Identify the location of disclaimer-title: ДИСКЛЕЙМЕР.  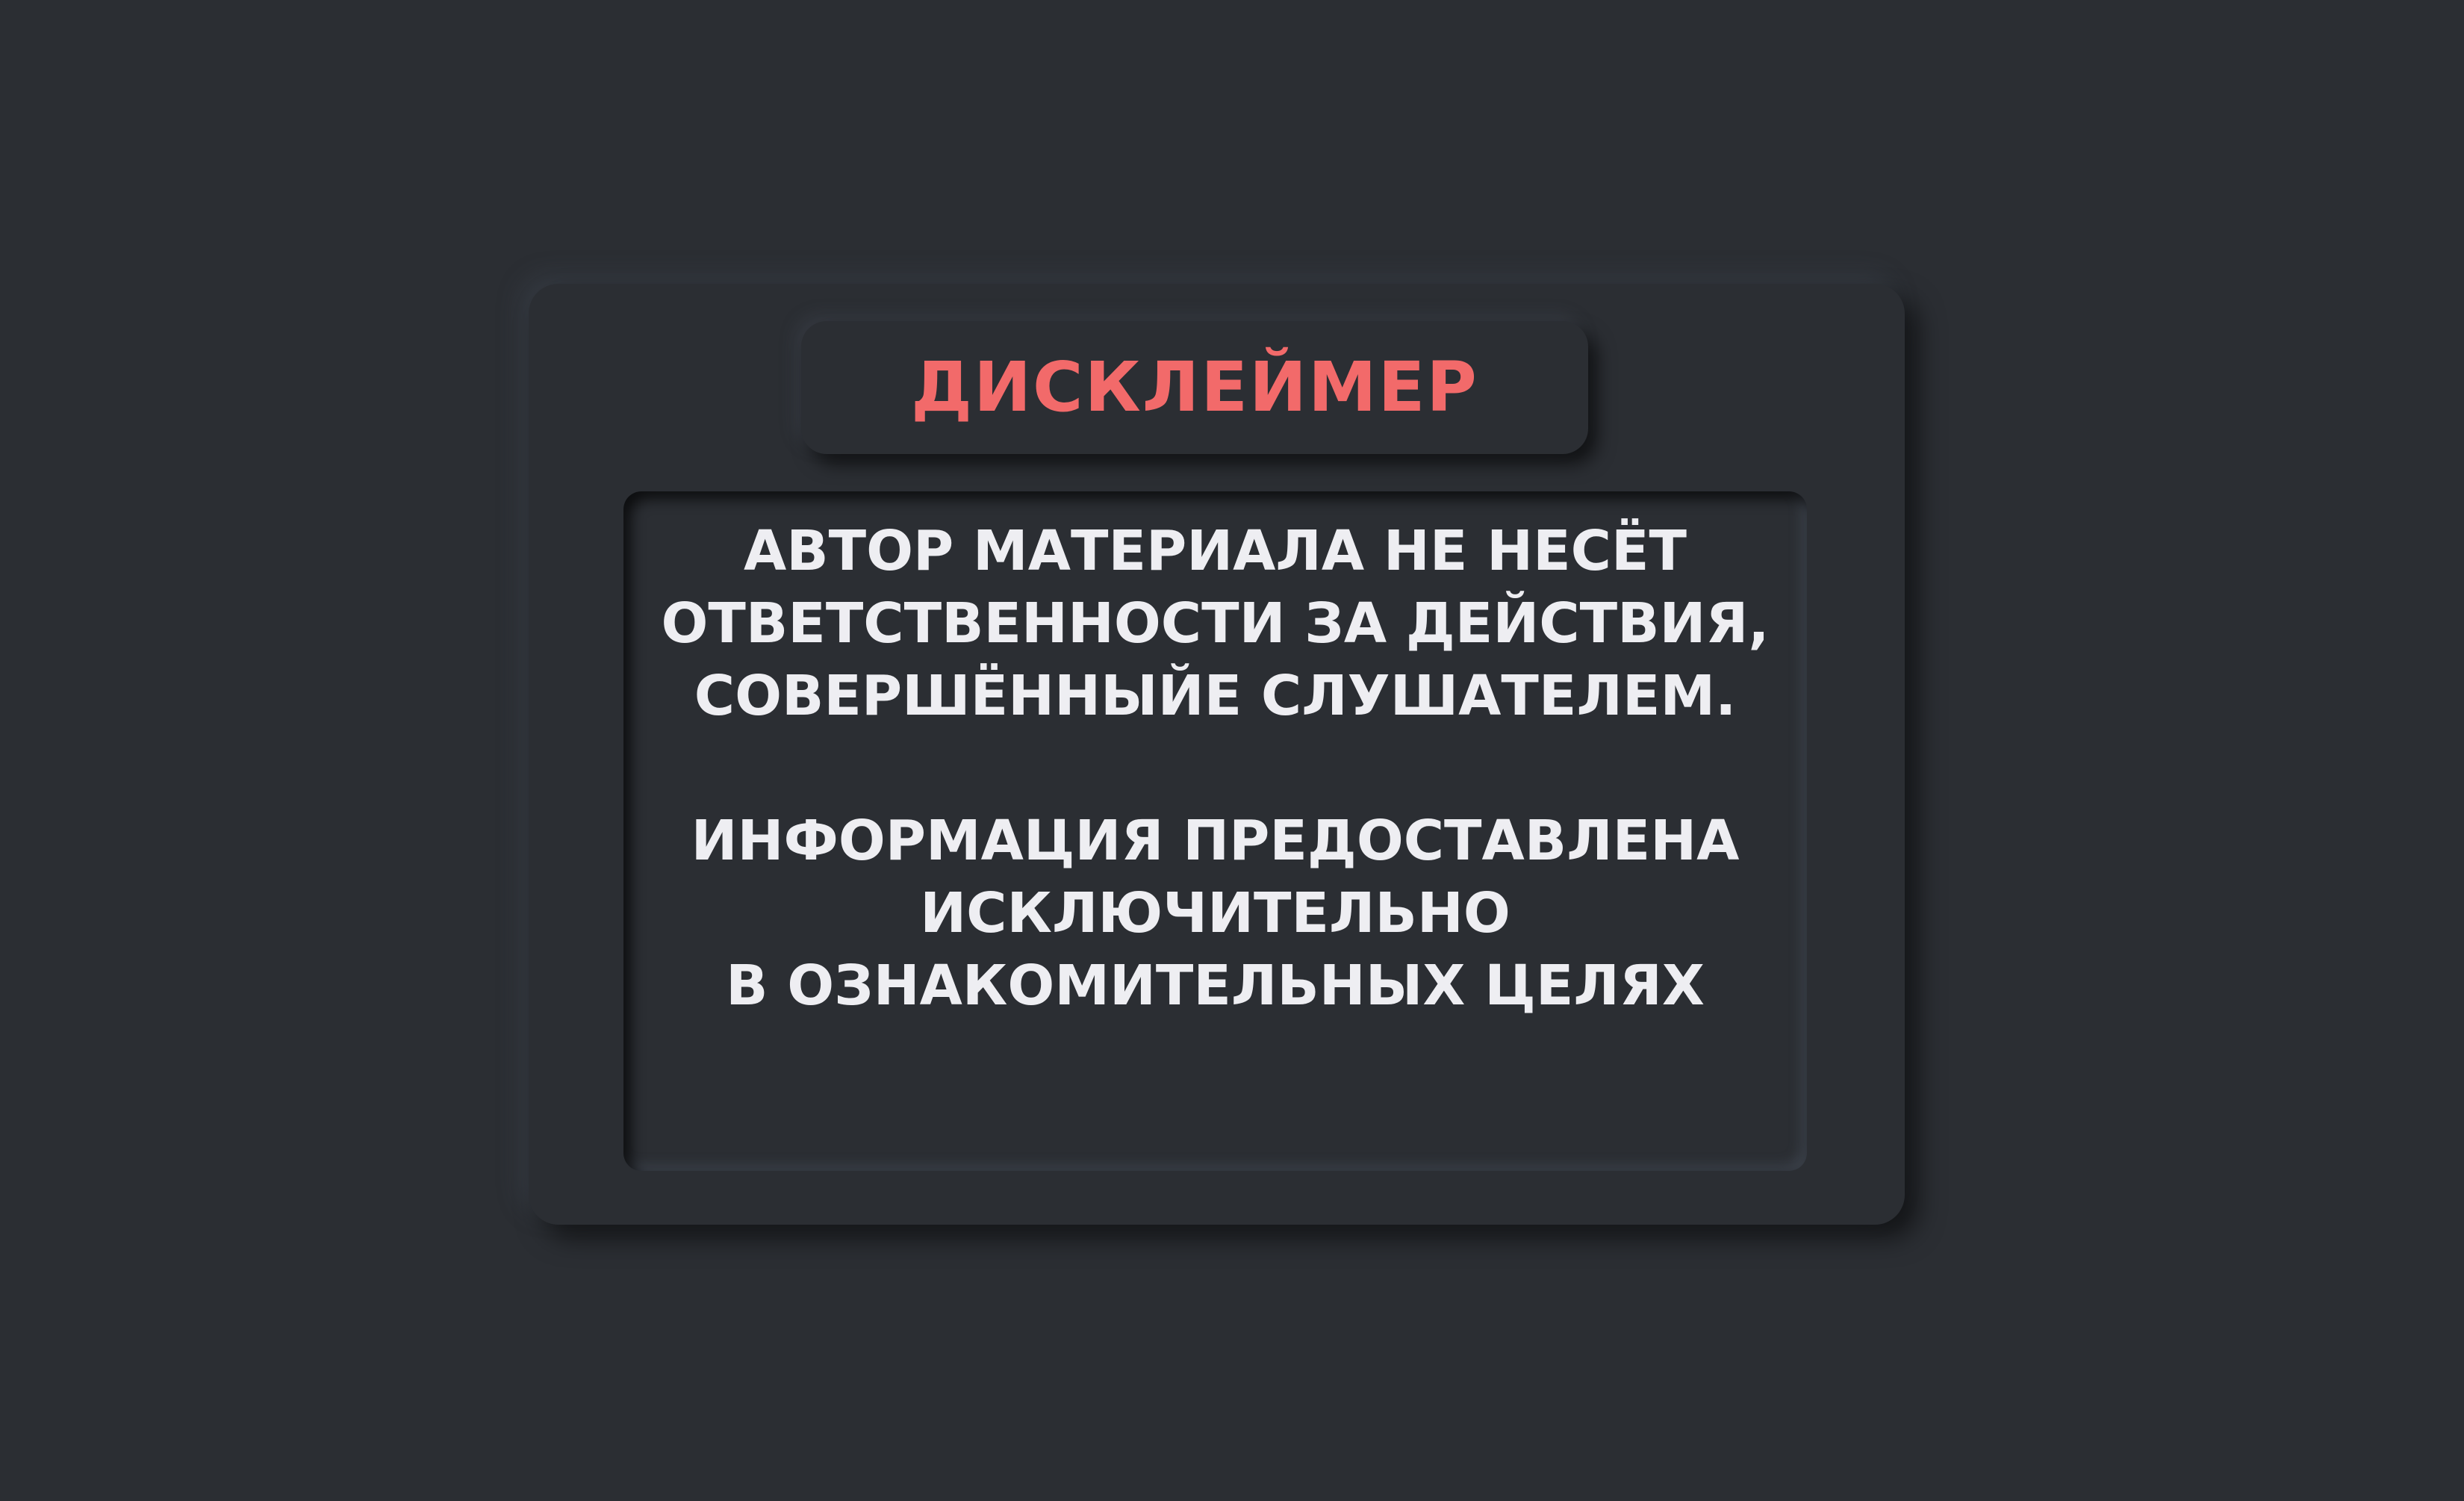
(1194, 387).